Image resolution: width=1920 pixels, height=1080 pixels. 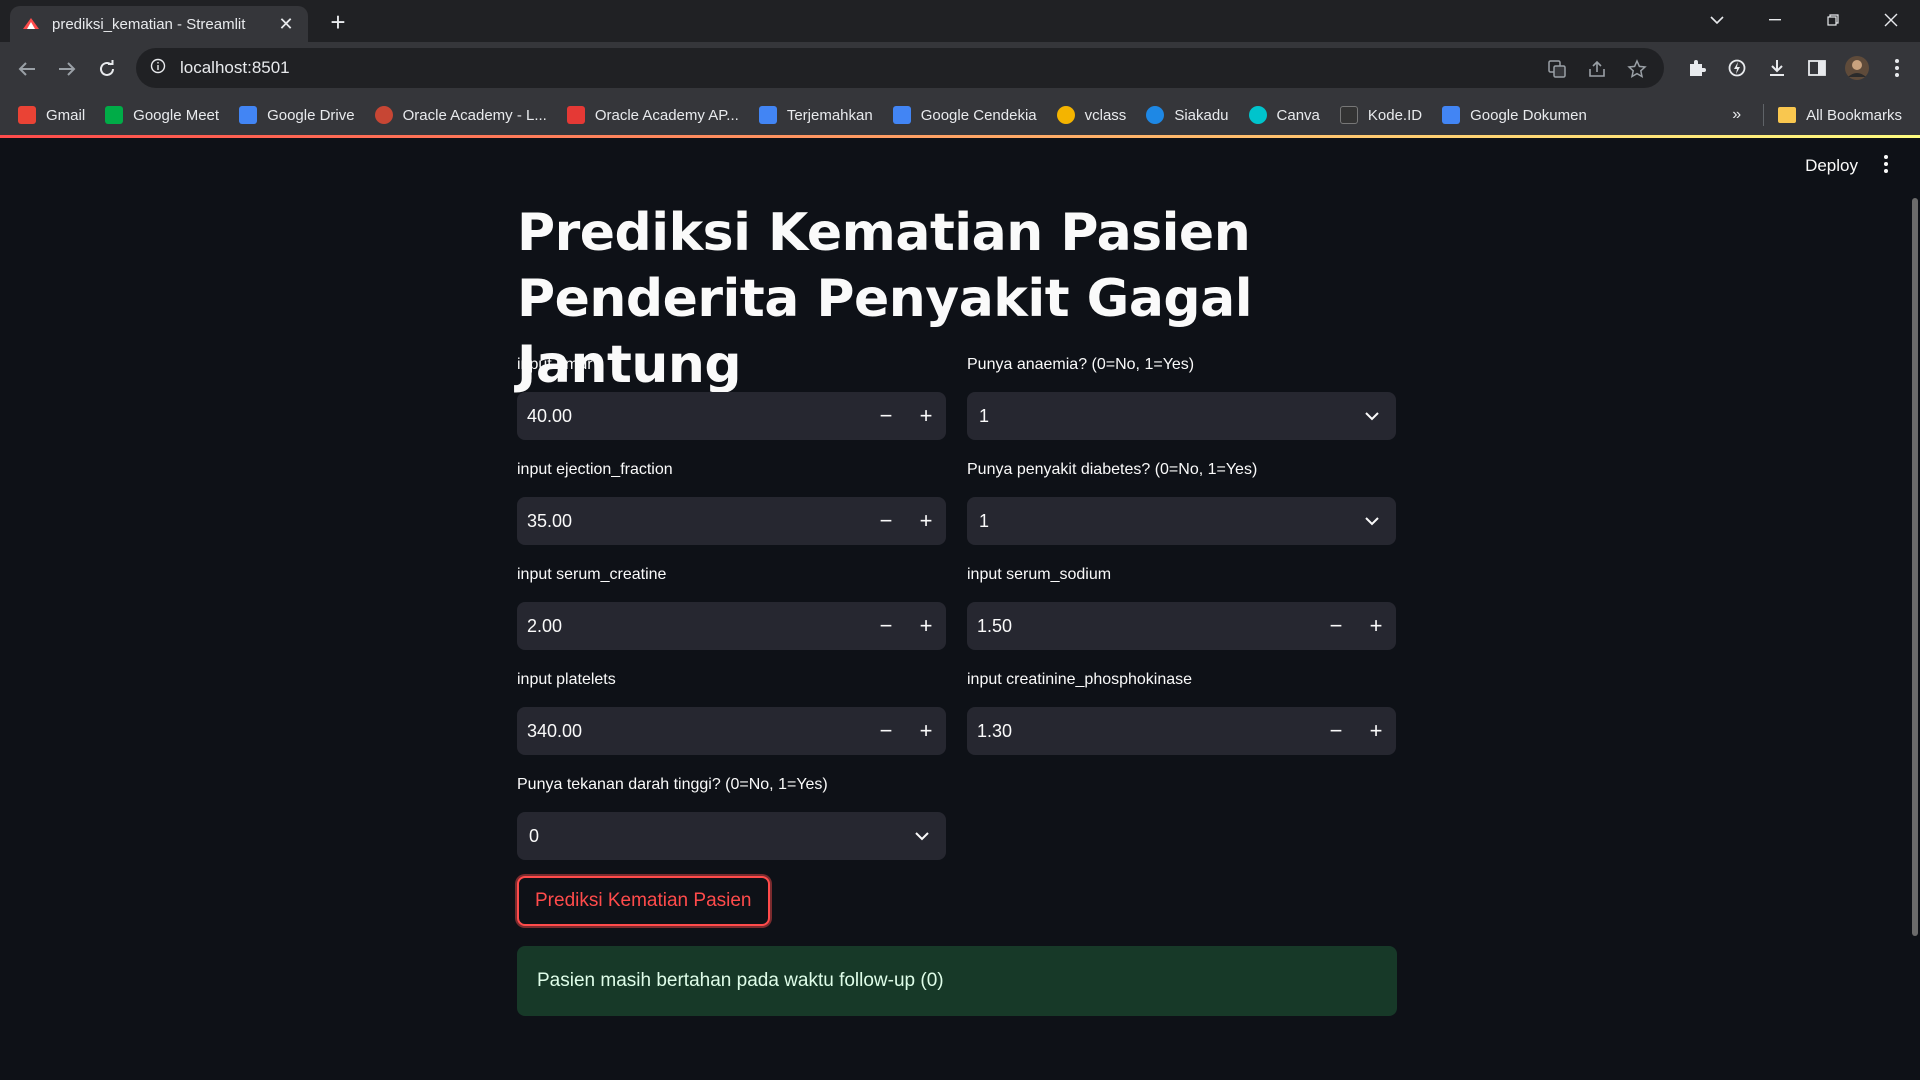 What do you see at coordinates (886, 416) in the screenshot?
I see `umur-decrement-button: −` at bounding box center [886, 416].